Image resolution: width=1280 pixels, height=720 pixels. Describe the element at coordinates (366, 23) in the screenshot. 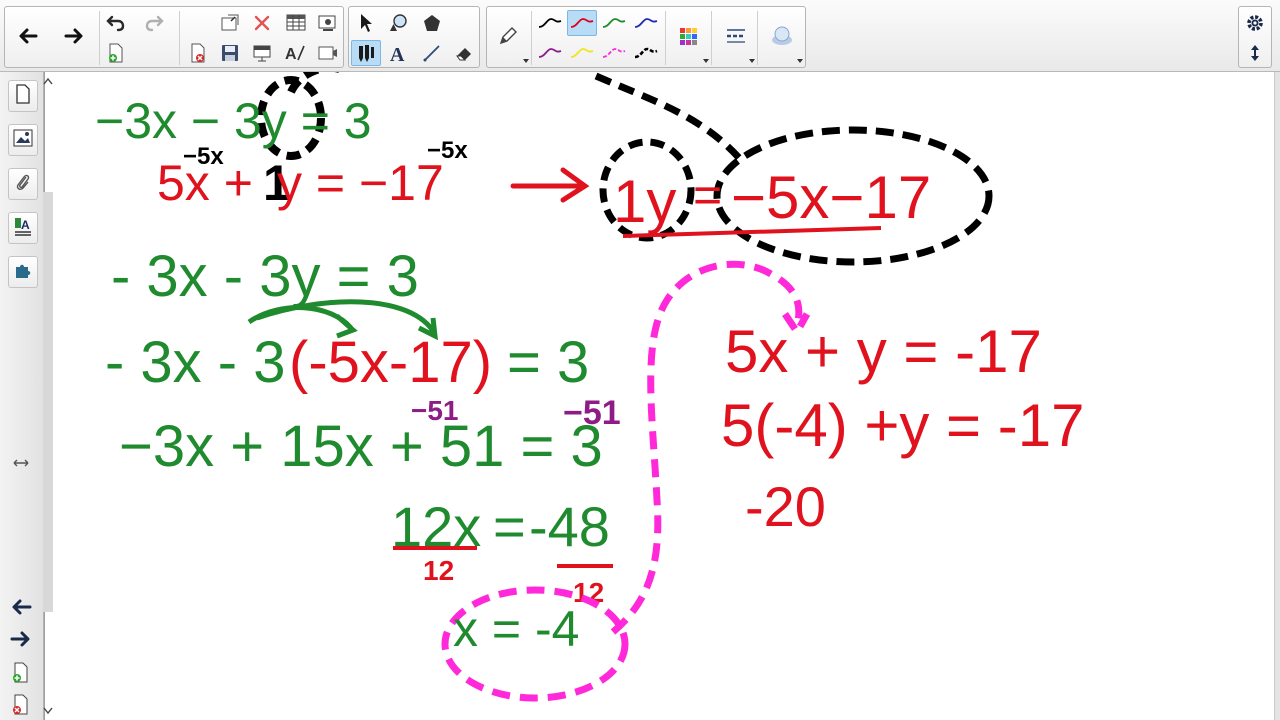

I see `select-tool-button` at that location.